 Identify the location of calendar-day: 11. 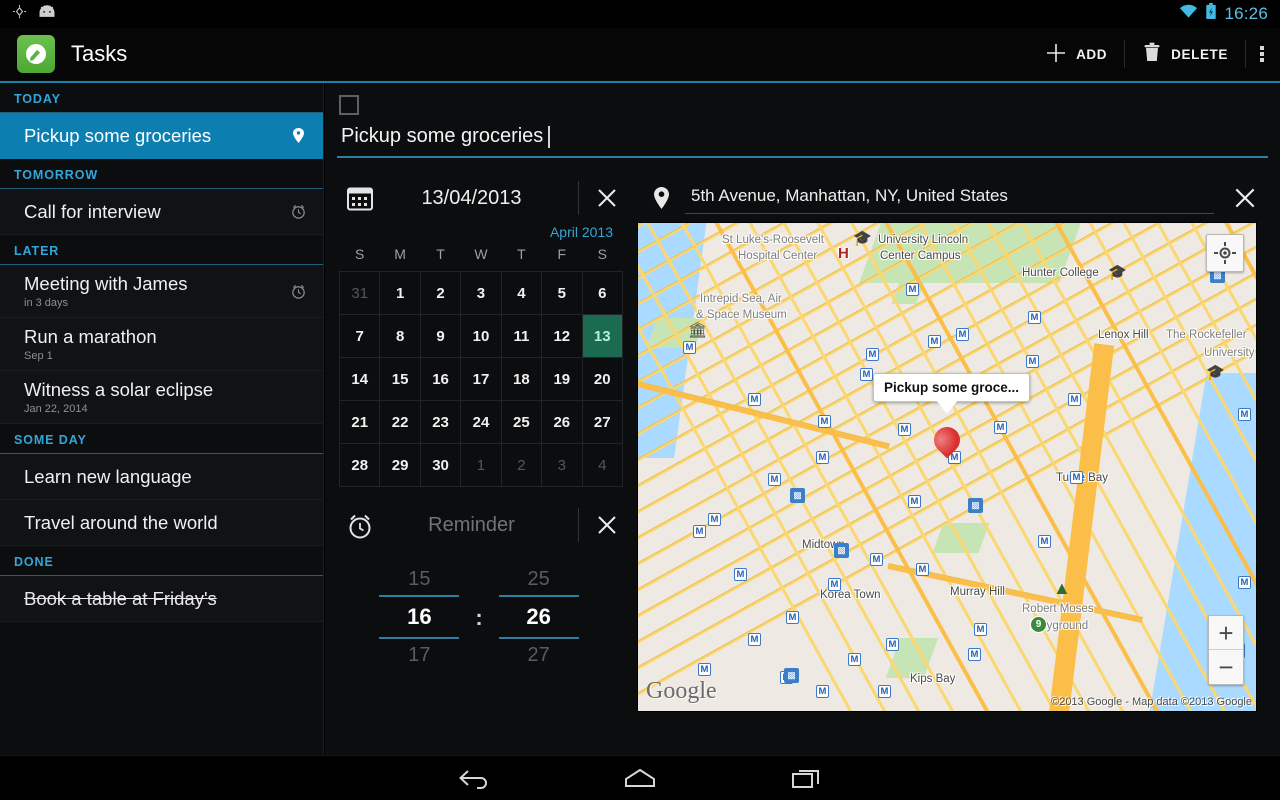
(521, 336).